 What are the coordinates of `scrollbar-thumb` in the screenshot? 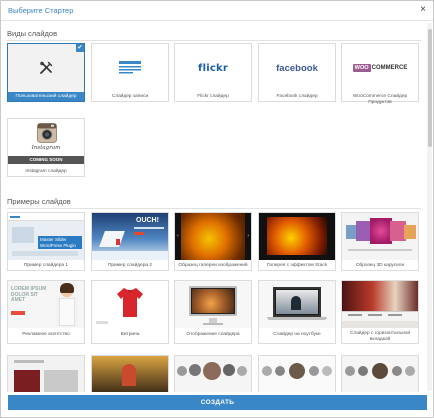 It's located at (430, 88).